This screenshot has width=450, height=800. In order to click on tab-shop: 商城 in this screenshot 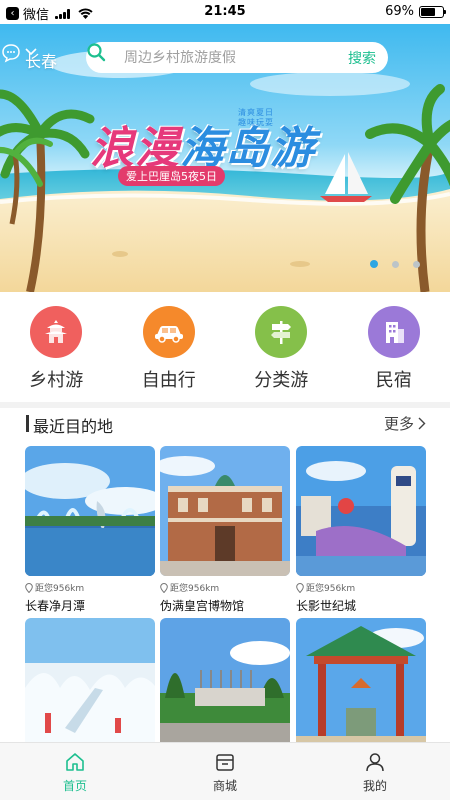, I will do `click(225, 771)`.